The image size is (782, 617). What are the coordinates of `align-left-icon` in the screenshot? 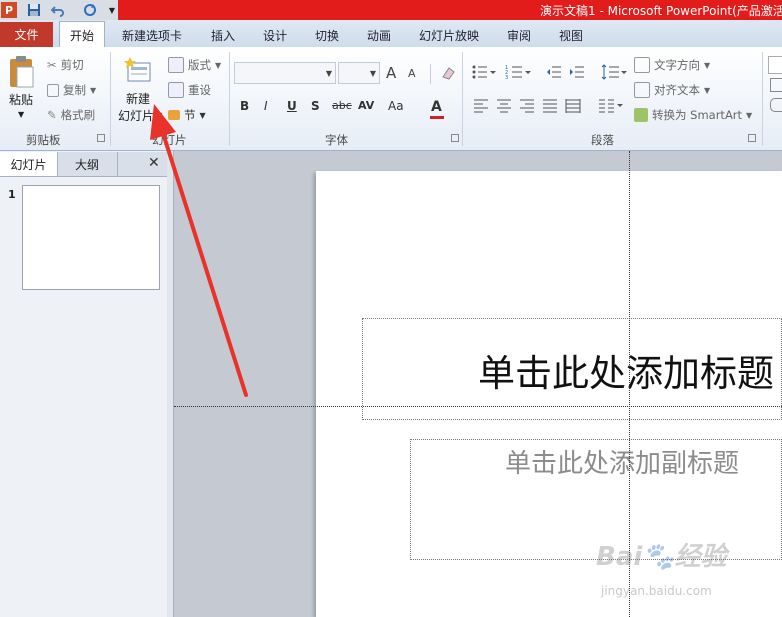 It's located at (481, 107).